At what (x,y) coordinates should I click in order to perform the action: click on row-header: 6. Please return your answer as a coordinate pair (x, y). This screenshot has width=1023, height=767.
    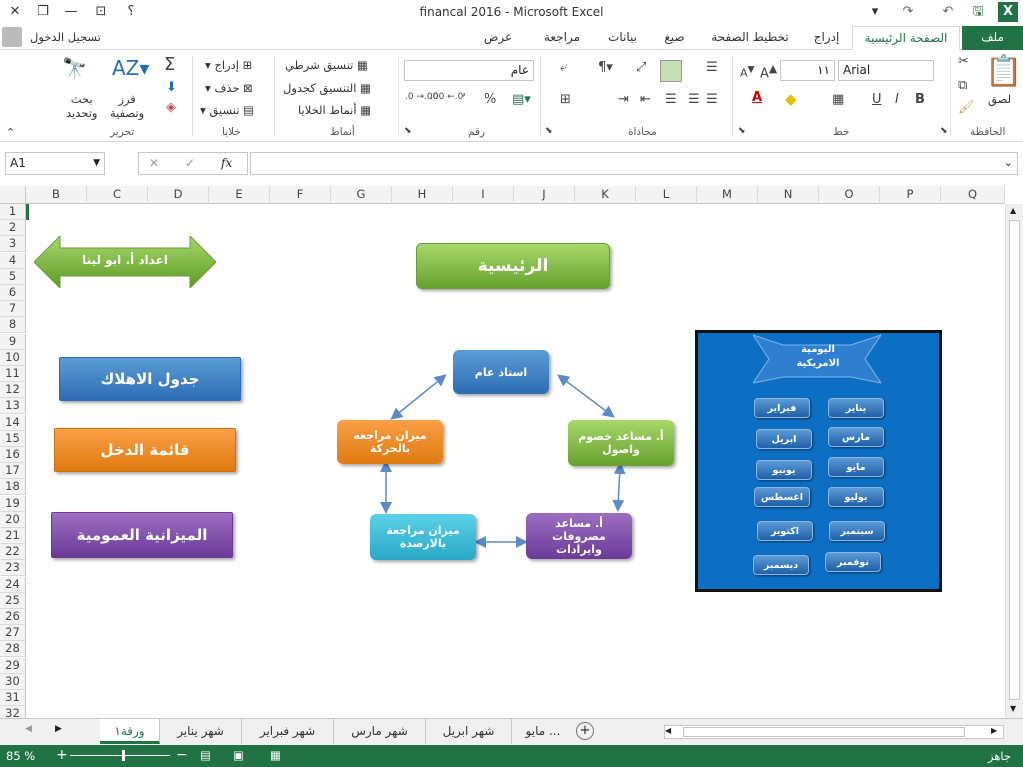
    Looking at the image, I should click on (13, 293).